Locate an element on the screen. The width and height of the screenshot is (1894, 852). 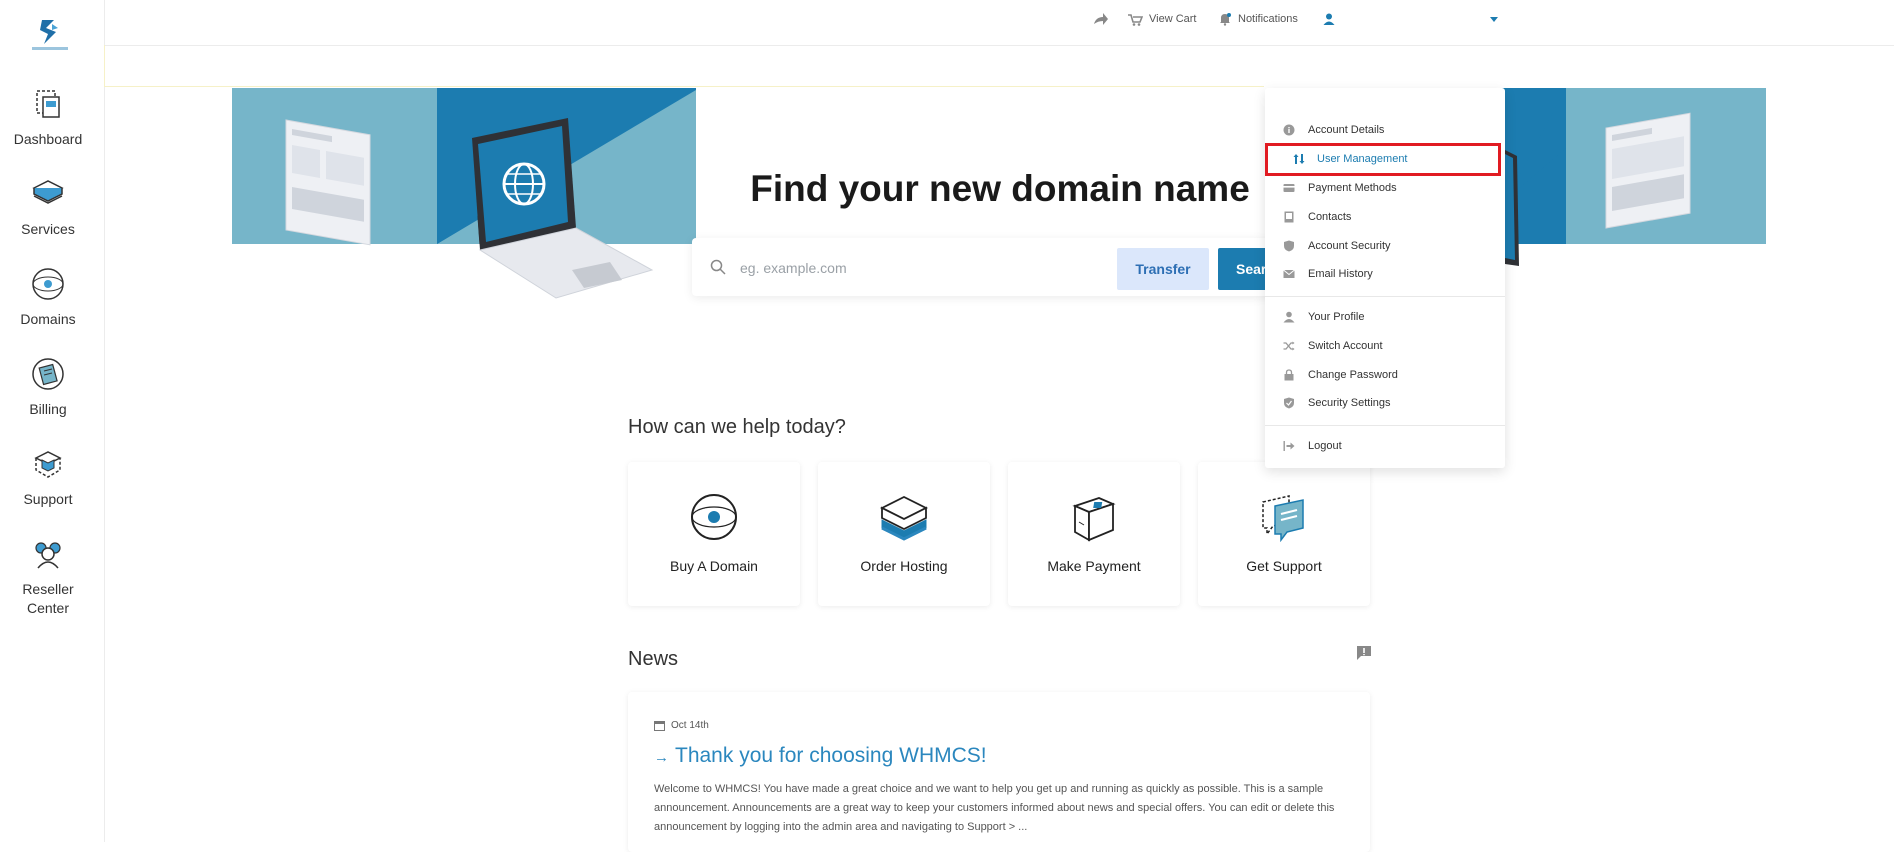
menu-item-label: Account Details is located at coordinates (1346, 130).